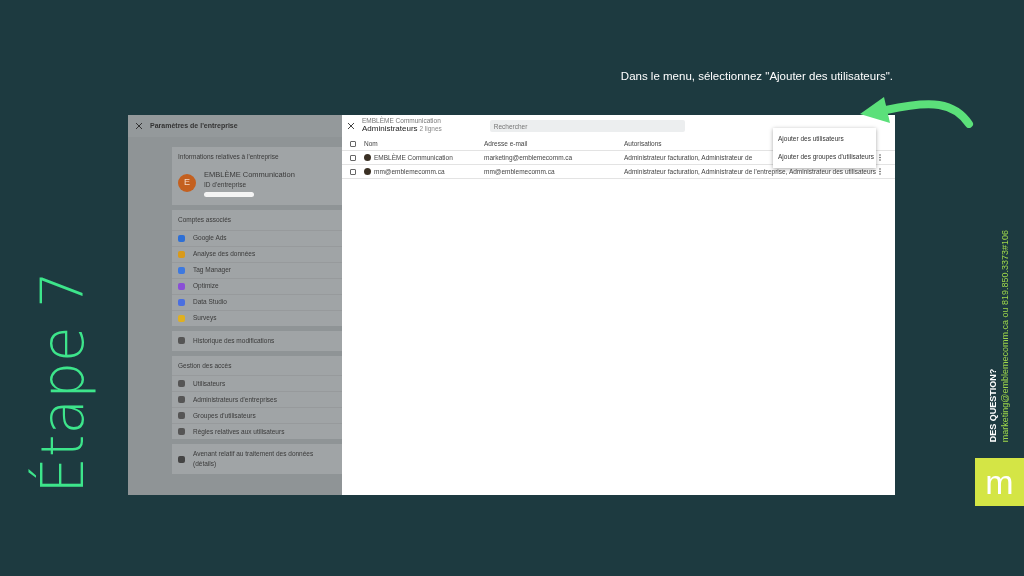 This screenshot has height=576, width=1024. What do you see at coordinates (229, 194) in the screenshot?
I see `redaction-mark` at bounding box center [229, 194].